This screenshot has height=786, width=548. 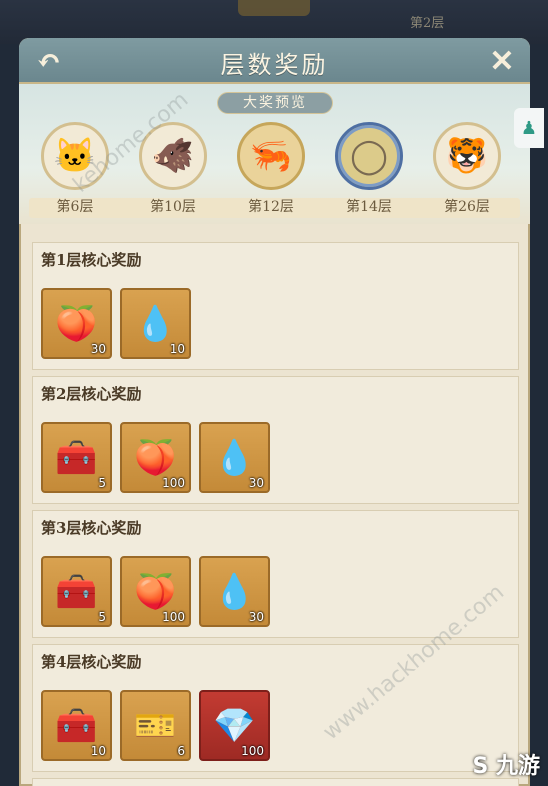 What do you see at coordinates (427, 23) in the screenshot?
I see `background-floor-hint: 第2层` at bounding box center [427, 23].